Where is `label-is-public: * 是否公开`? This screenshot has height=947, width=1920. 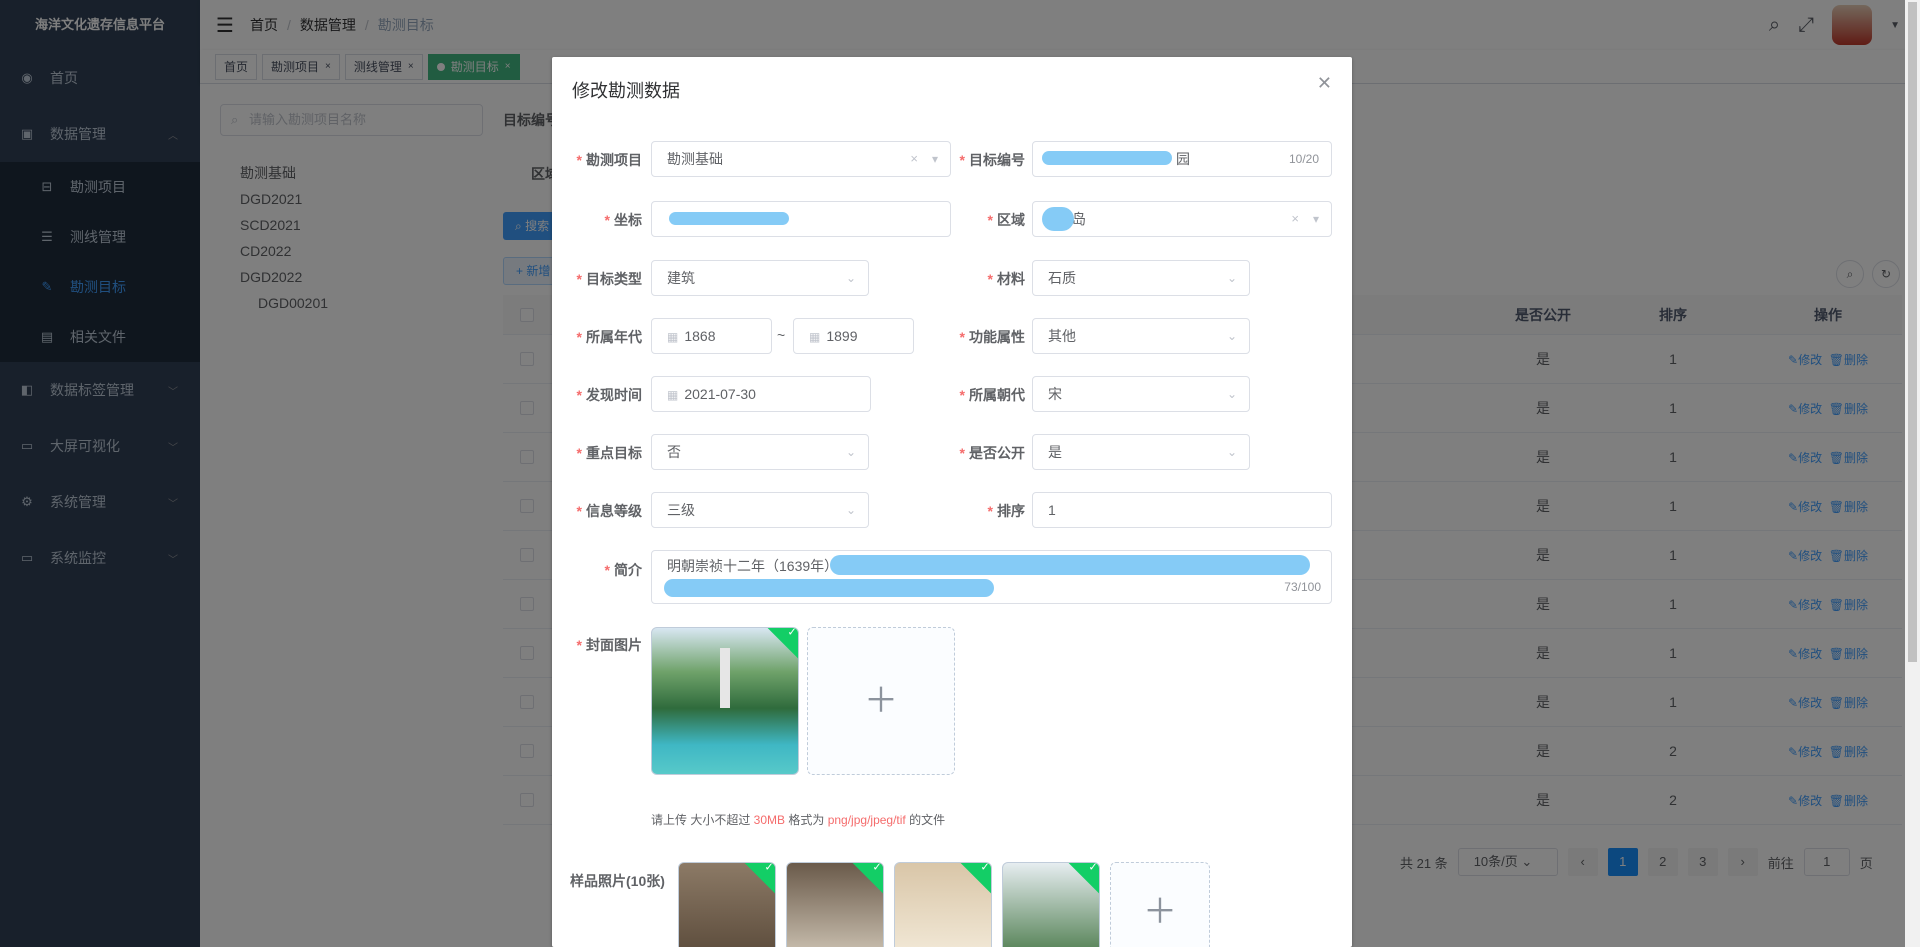 label-is-public: * 是否公开 is located at coordinates (992, 453).